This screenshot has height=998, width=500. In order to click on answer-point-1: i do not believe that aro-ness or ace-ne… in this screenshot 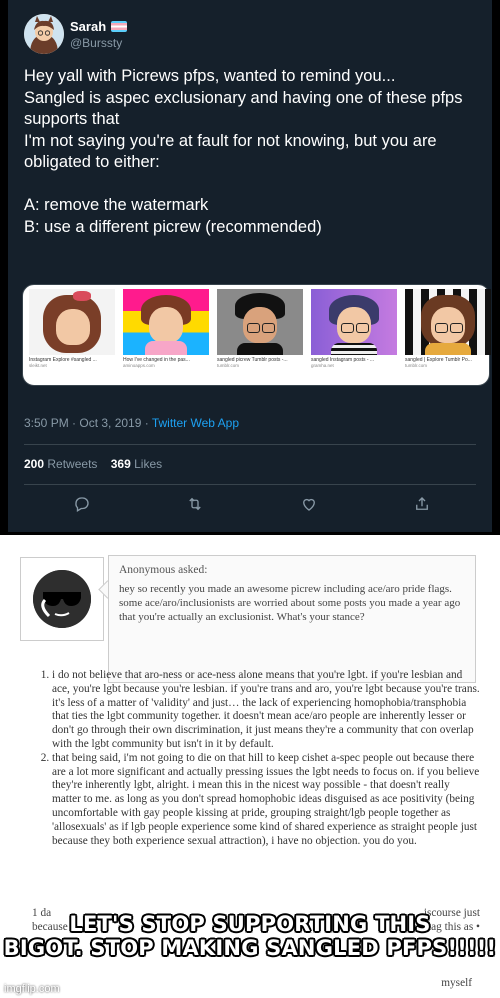, I will do `click(266, 710)`.